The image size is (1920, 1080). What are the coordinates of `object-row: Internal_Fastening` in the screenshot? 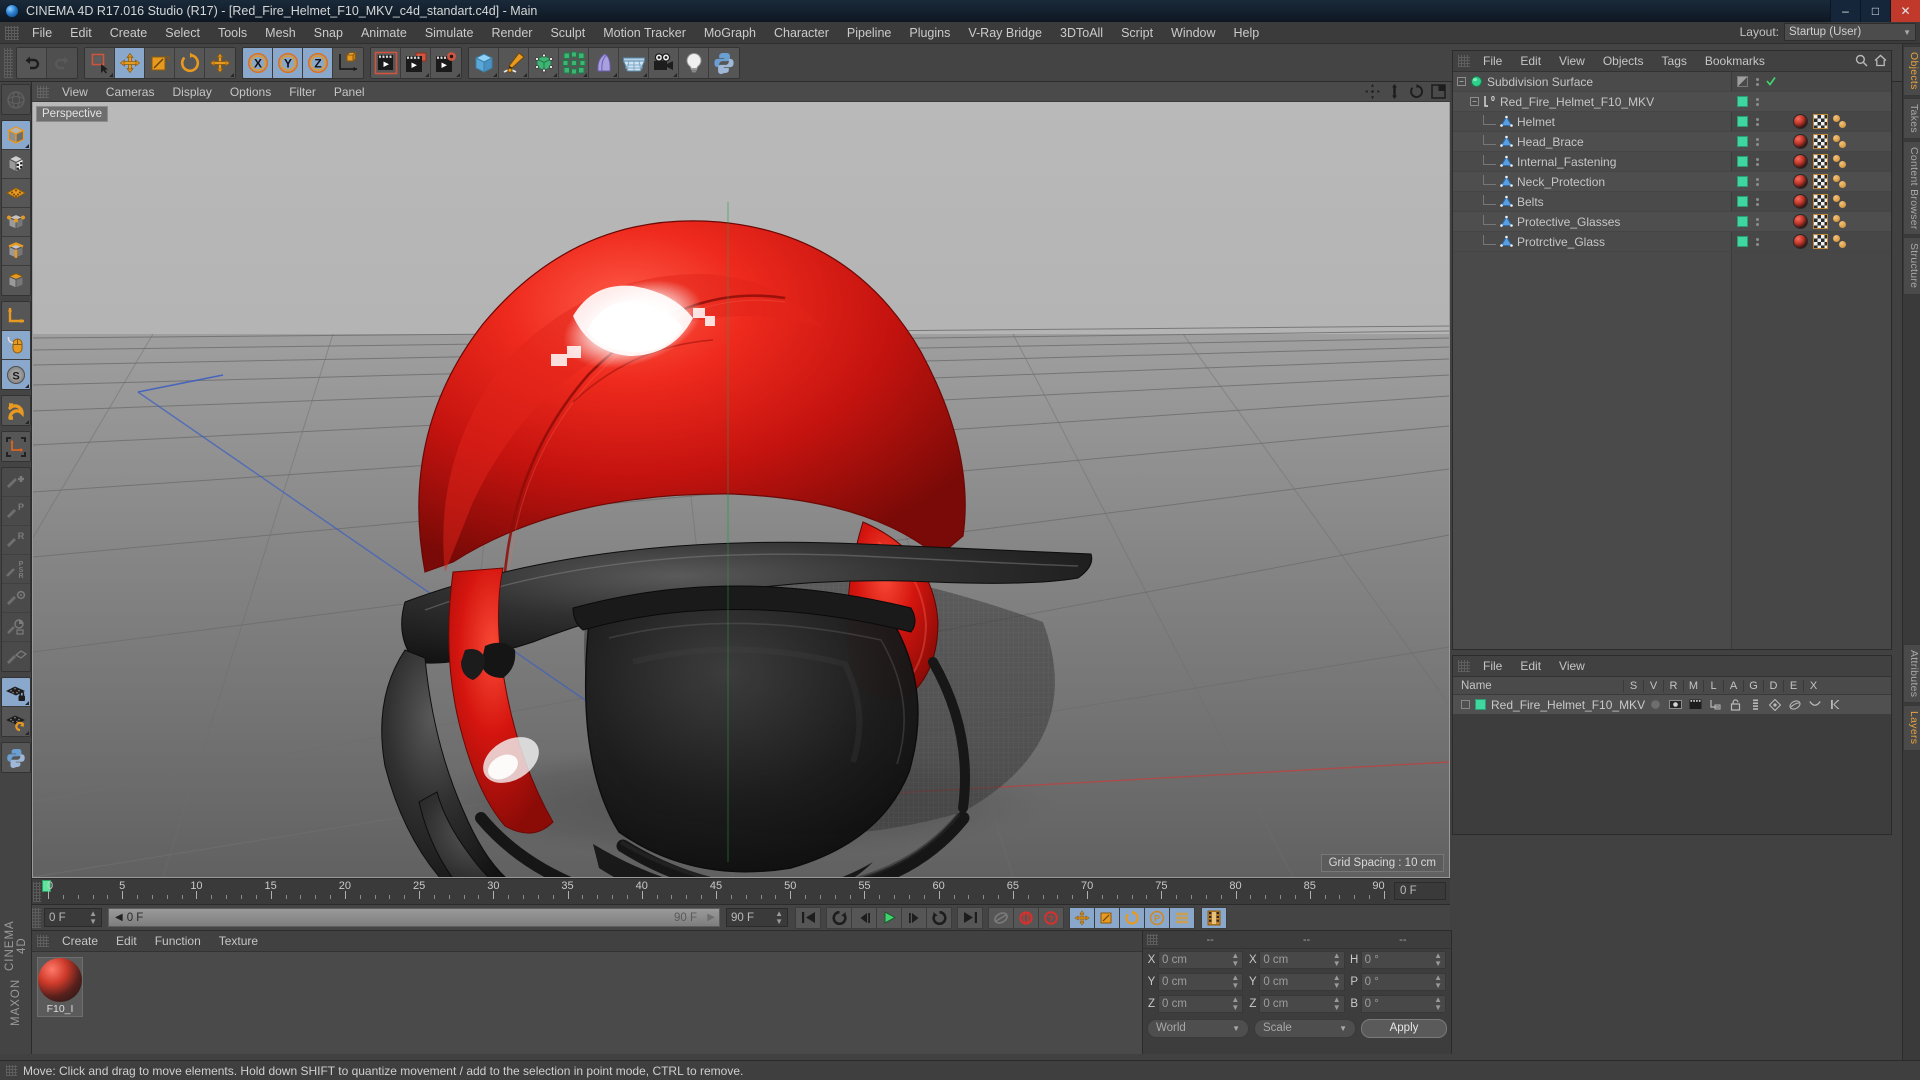 It's located at (1672, 162).